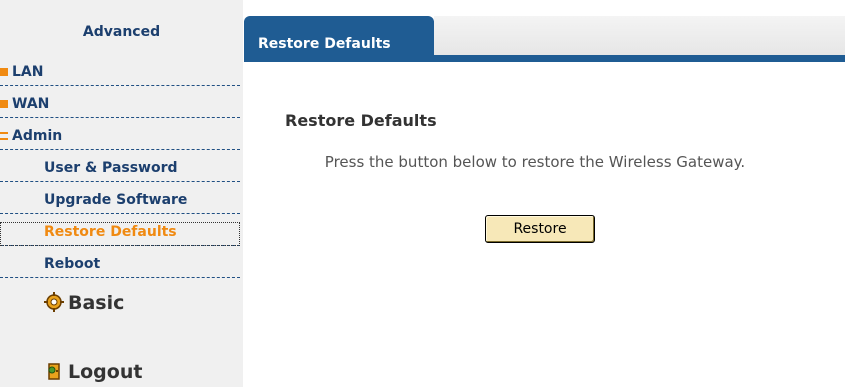  What do you see at coordinates (361, 120) in the screenshot?
I see `page-title: Restore Defaults` at bounding box center [361, 120].